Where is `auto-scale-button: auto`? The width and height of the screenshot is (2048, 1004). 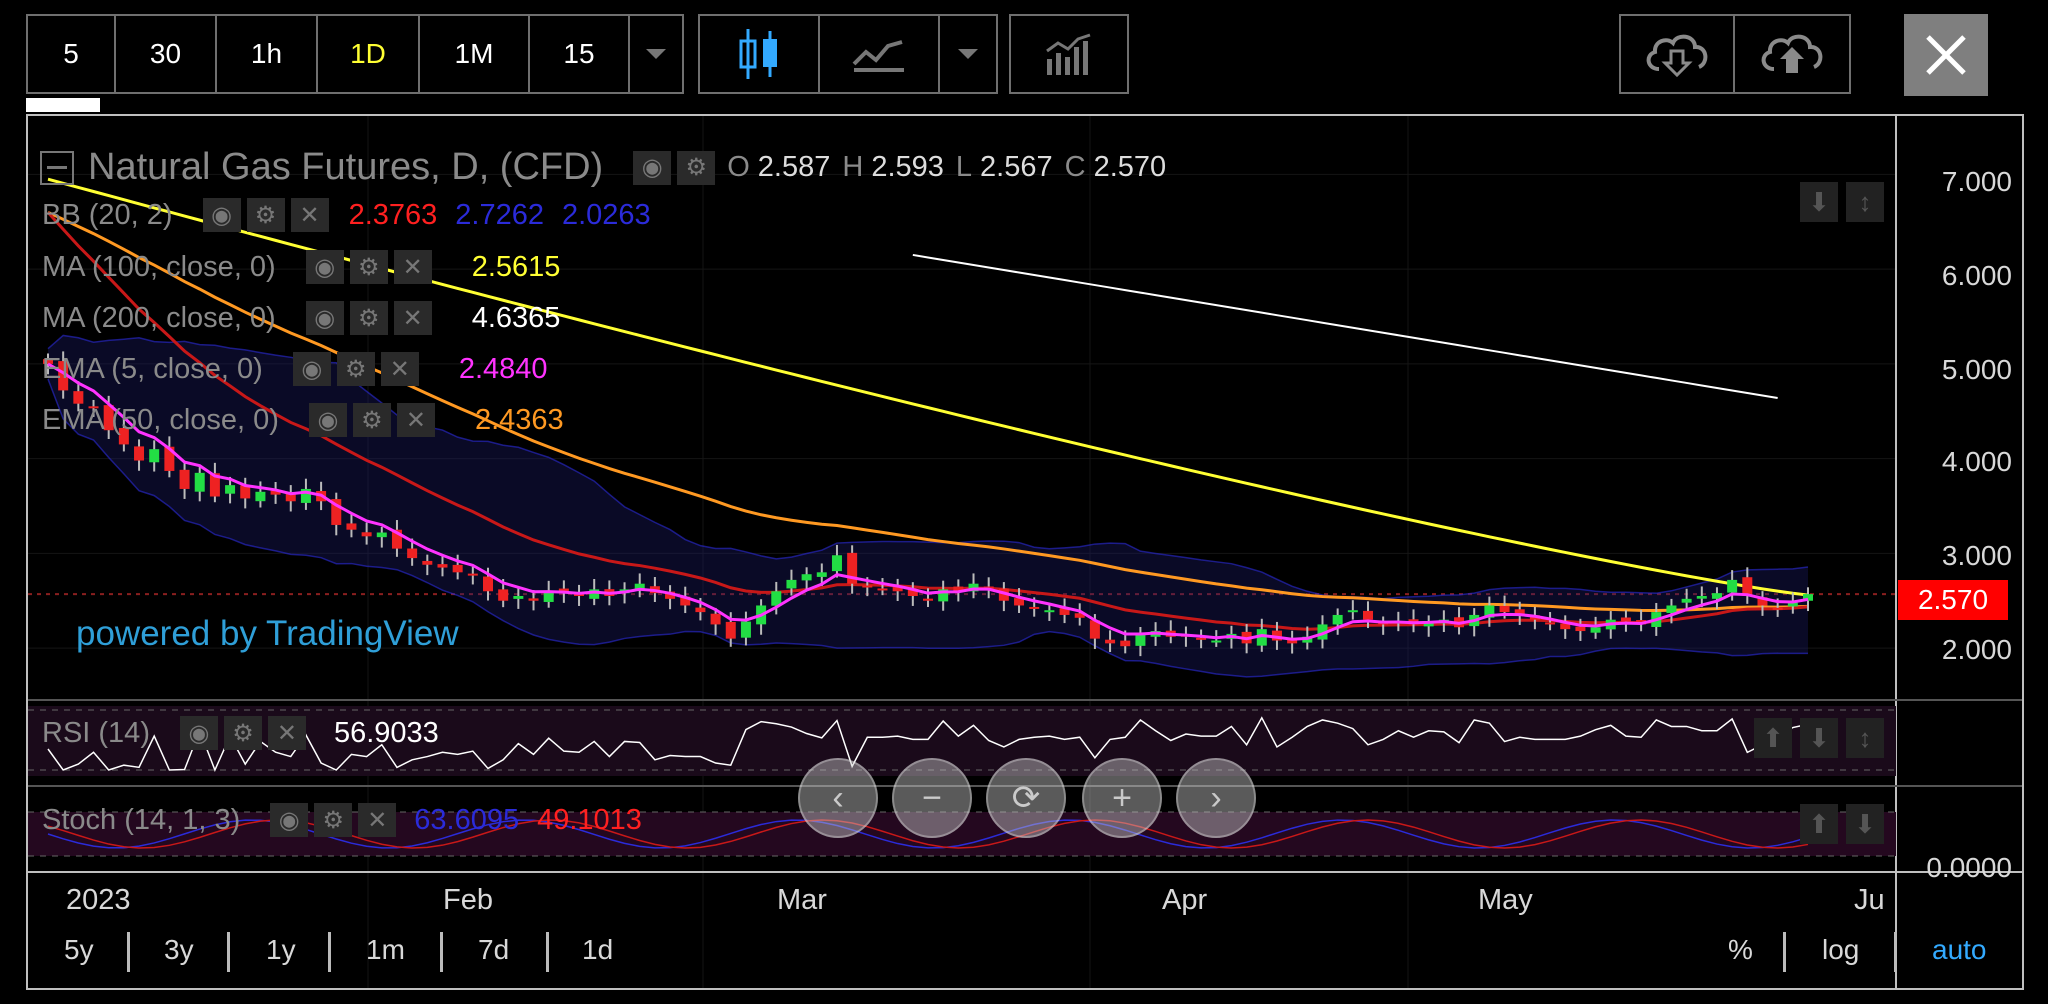 auto-scale-button: auto is located at coordinates (1959, 950).